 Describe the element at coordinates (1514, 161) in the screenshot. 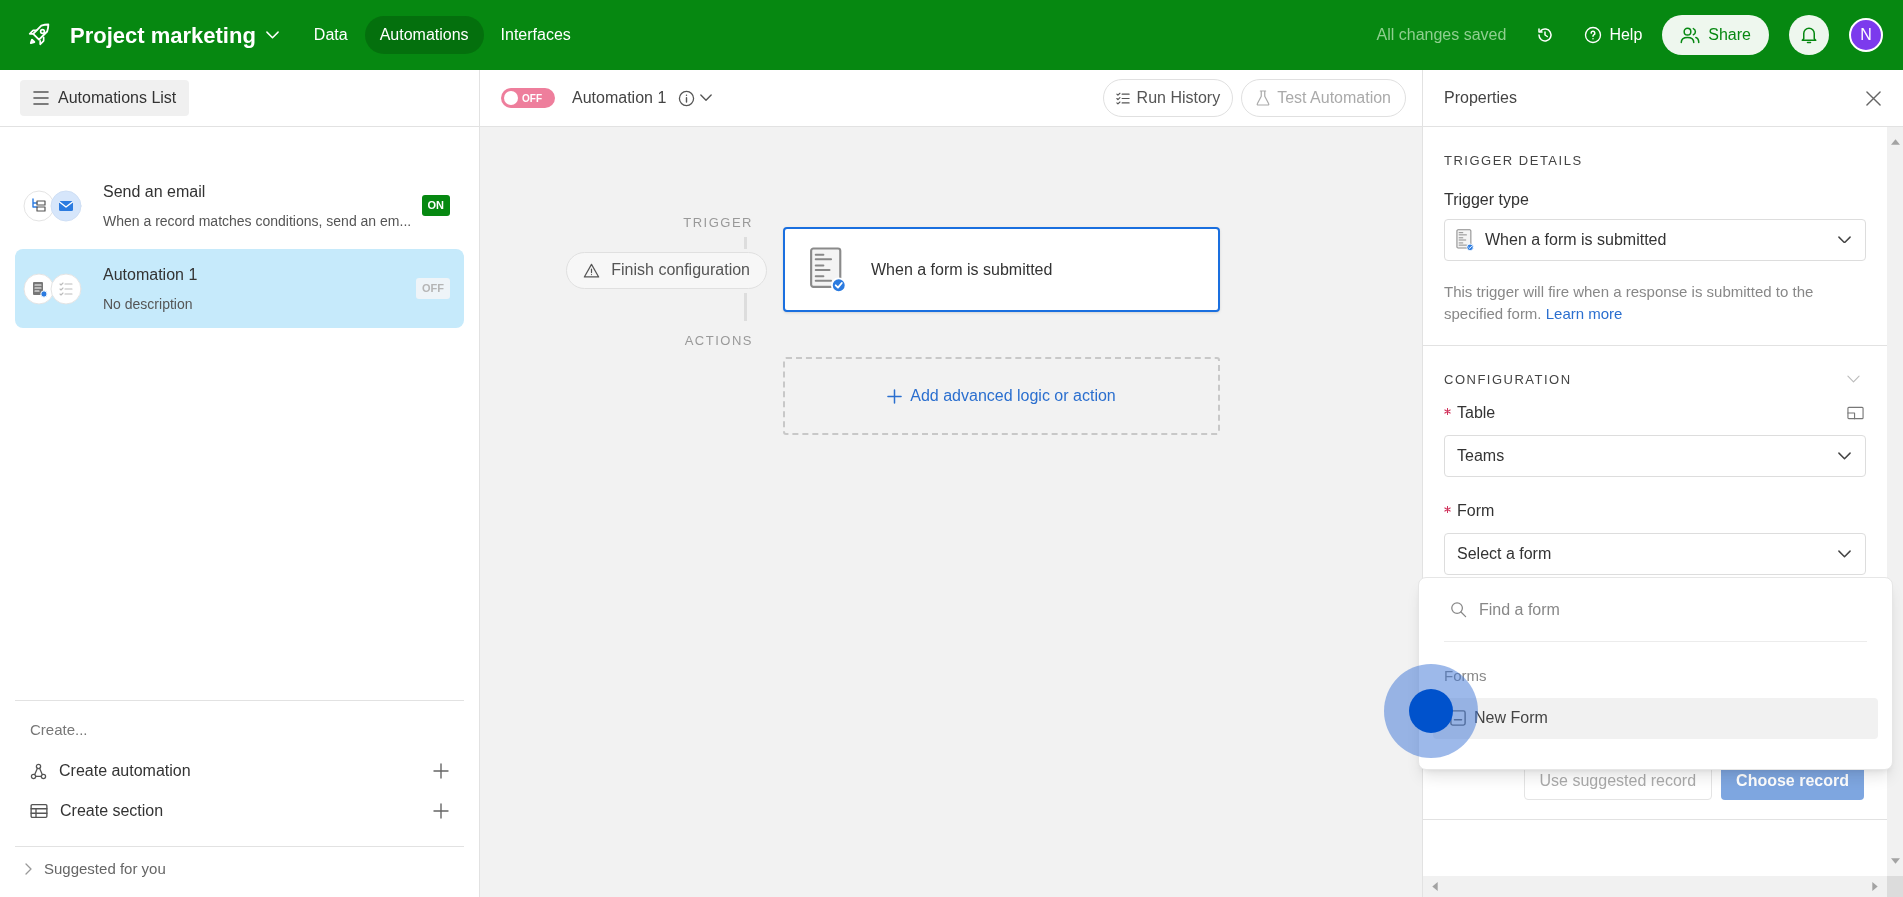

I see `section-heading: TRIGGER DETAILS` at that location.